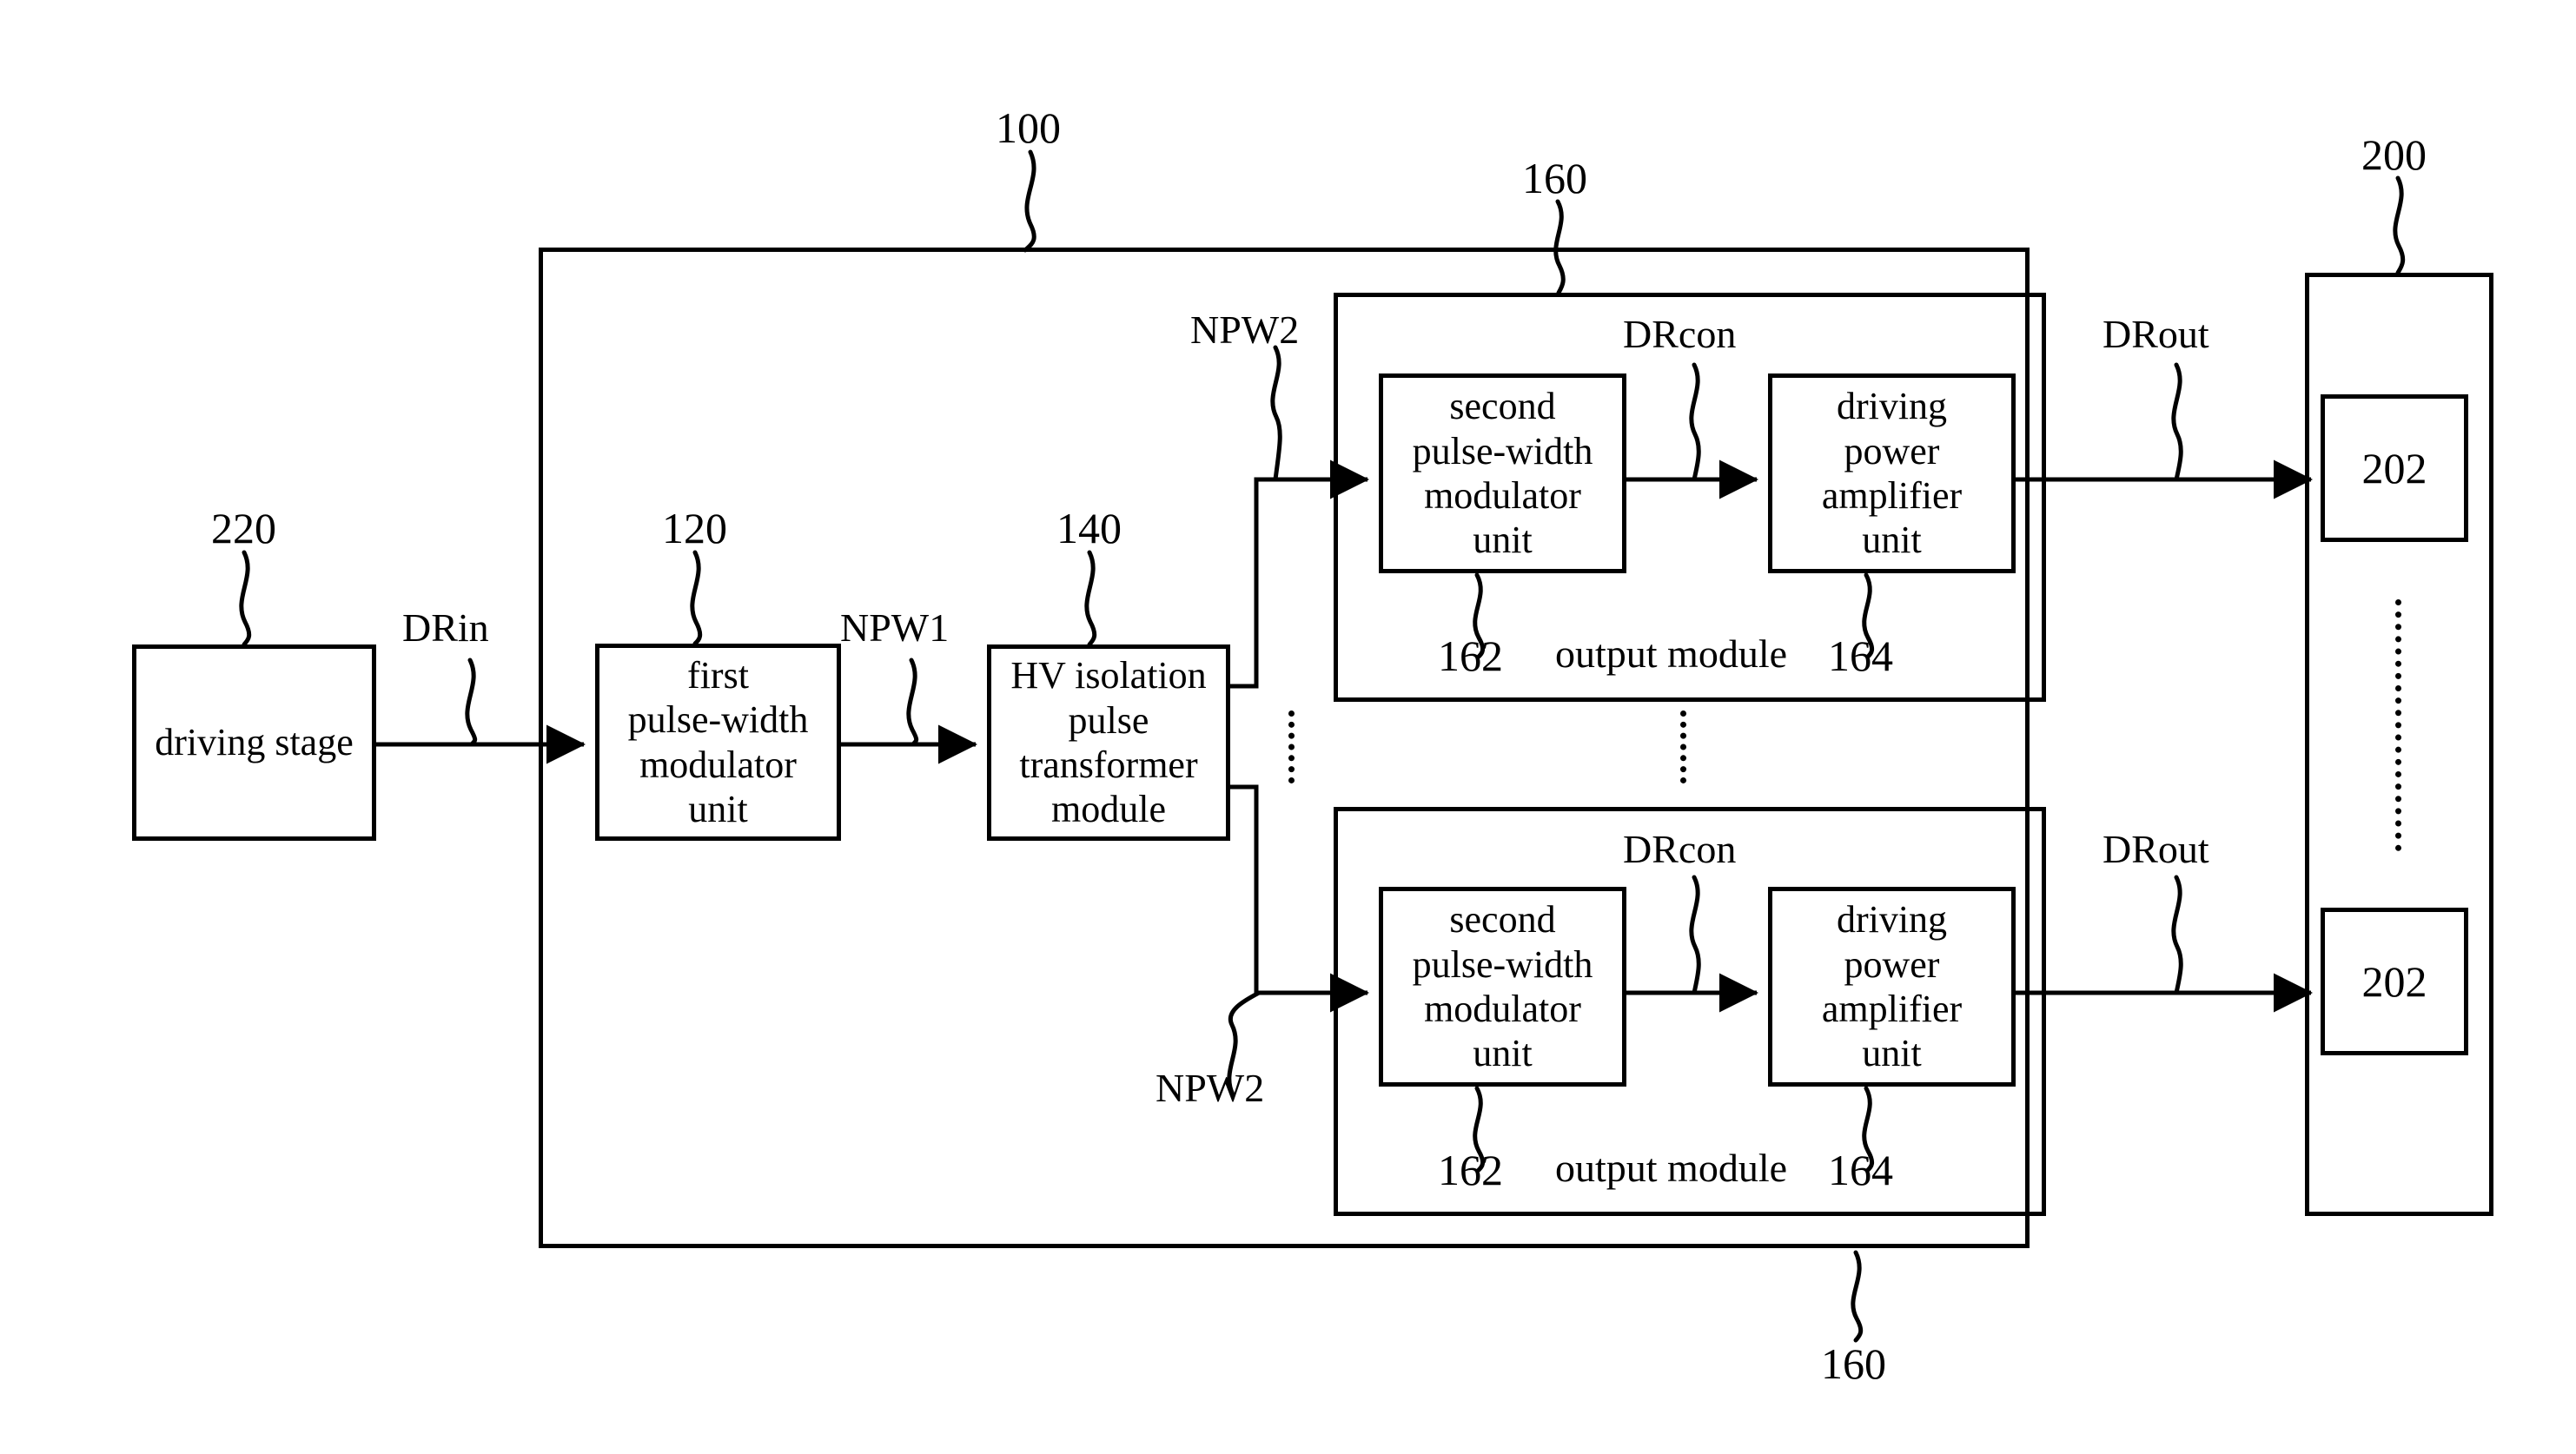 This screenshot has height=1454, width=2576. What do you see at coordinates (1683, 746) in the screenshot?
I see `ellipsis-output-modules` at bounding box center [1683, 746].